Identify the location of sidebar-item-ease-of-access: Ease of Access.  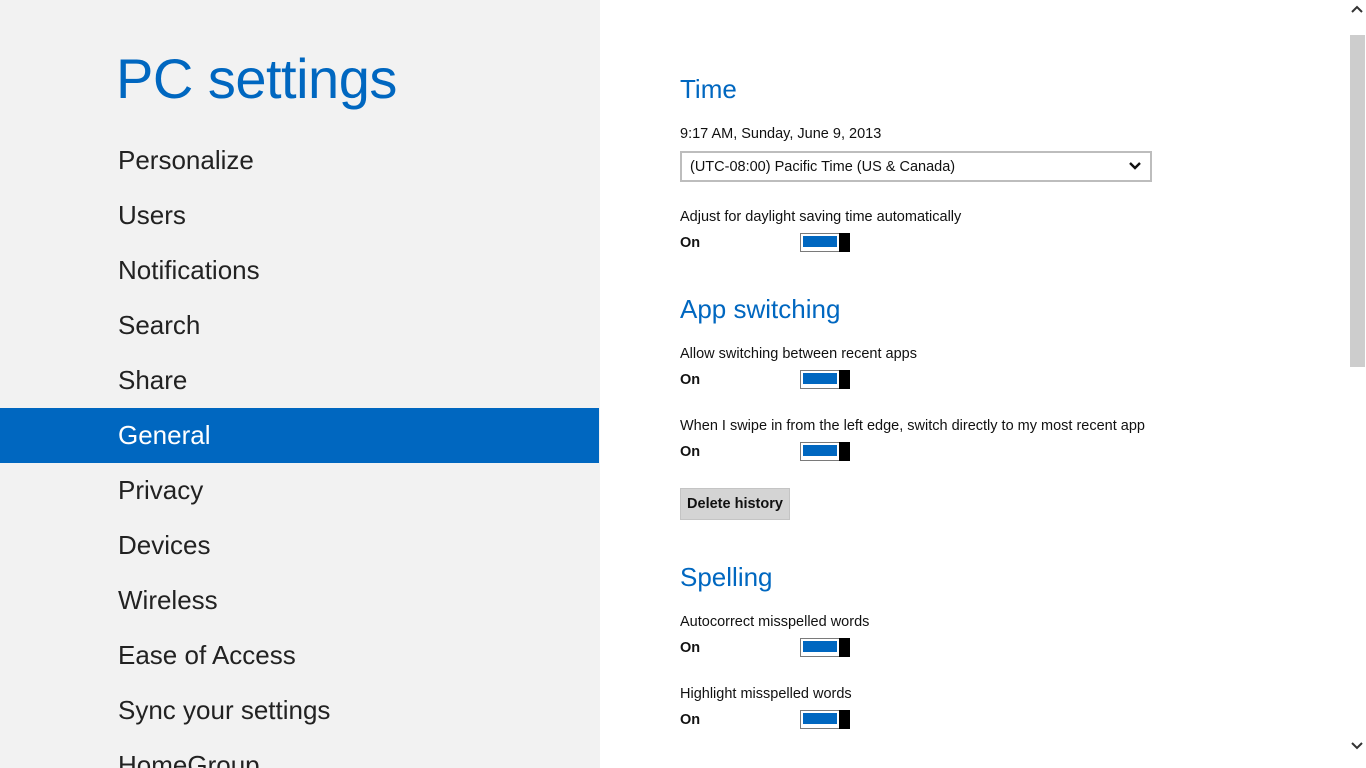
(299, 655).